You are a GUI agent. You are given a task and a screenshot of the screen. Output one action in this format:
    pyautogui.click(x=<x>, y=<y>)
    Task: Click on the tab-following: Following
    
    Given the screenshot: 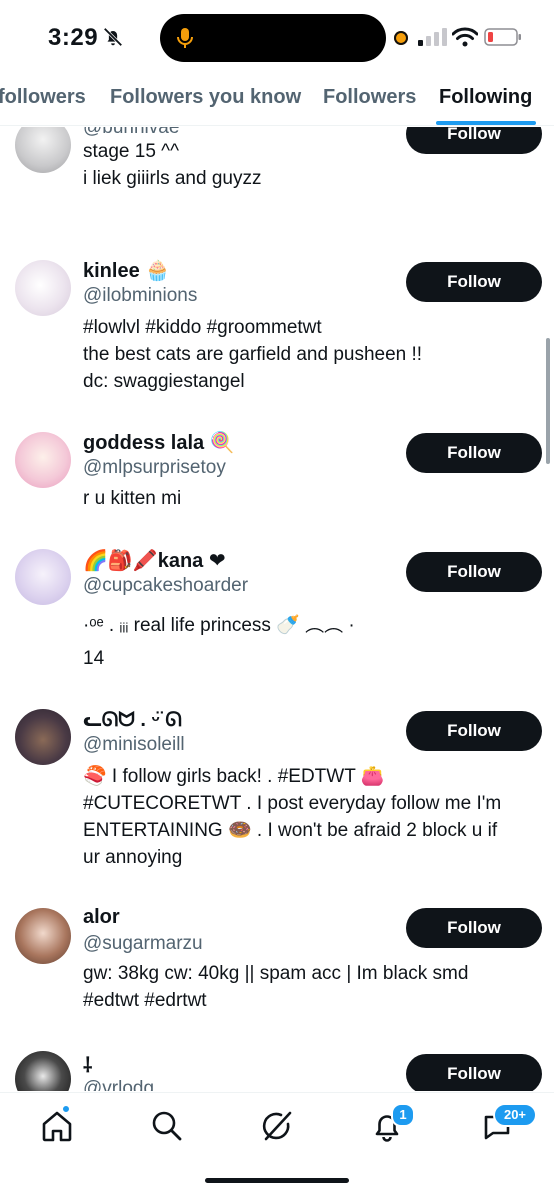 What is the action you would take?
    pyautogui.click(x=485, y=97)
    